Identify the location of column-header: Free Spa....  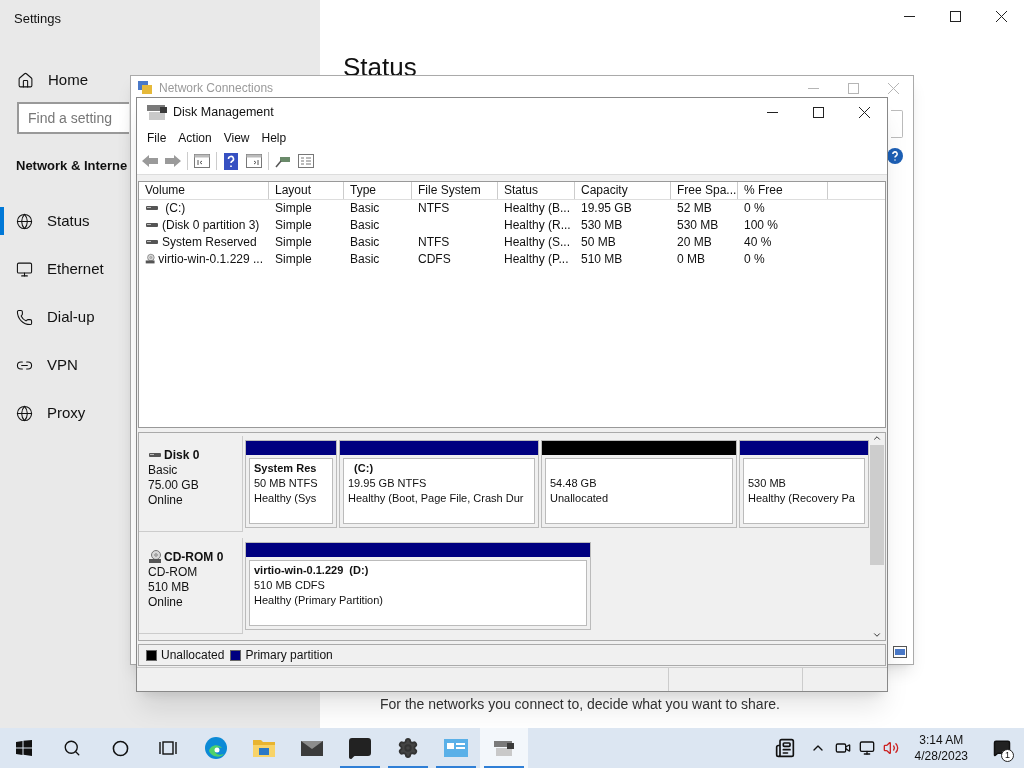
(704, 190).